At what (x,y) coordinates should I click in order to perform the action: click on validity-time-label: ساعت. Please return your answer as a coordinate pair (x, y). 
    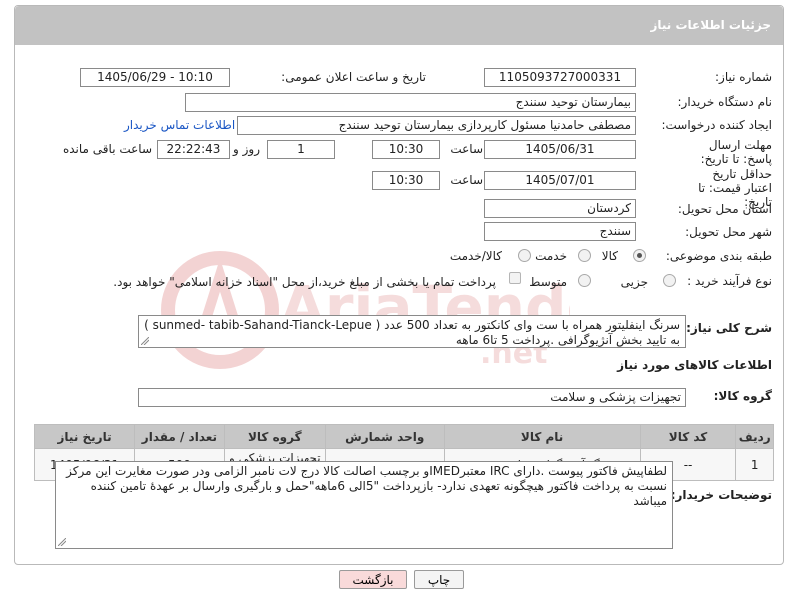
    Looking at the image, I should click on (466, 180).